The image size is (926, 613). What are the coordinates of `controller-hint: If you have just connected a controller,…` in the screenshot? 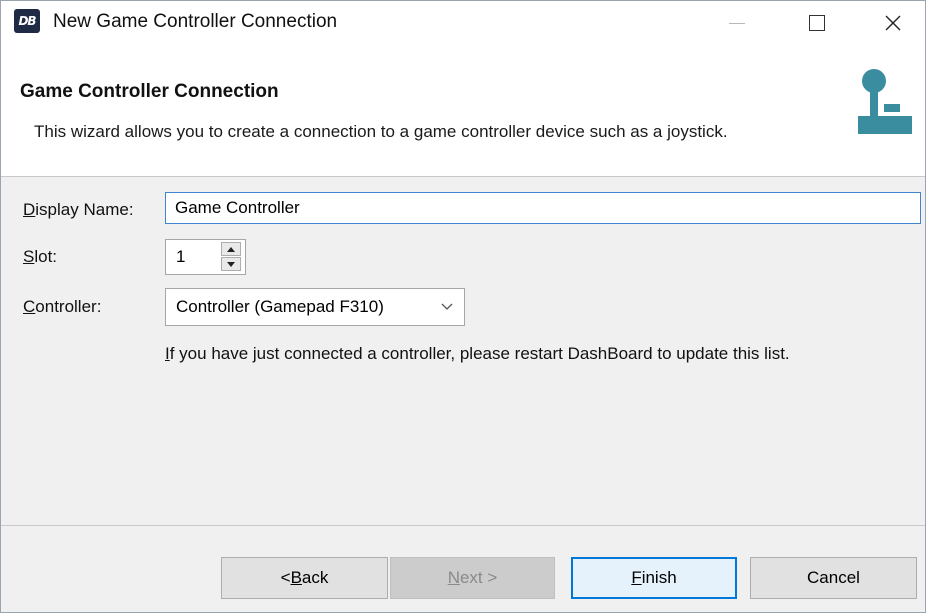 It's located at (477, 353).